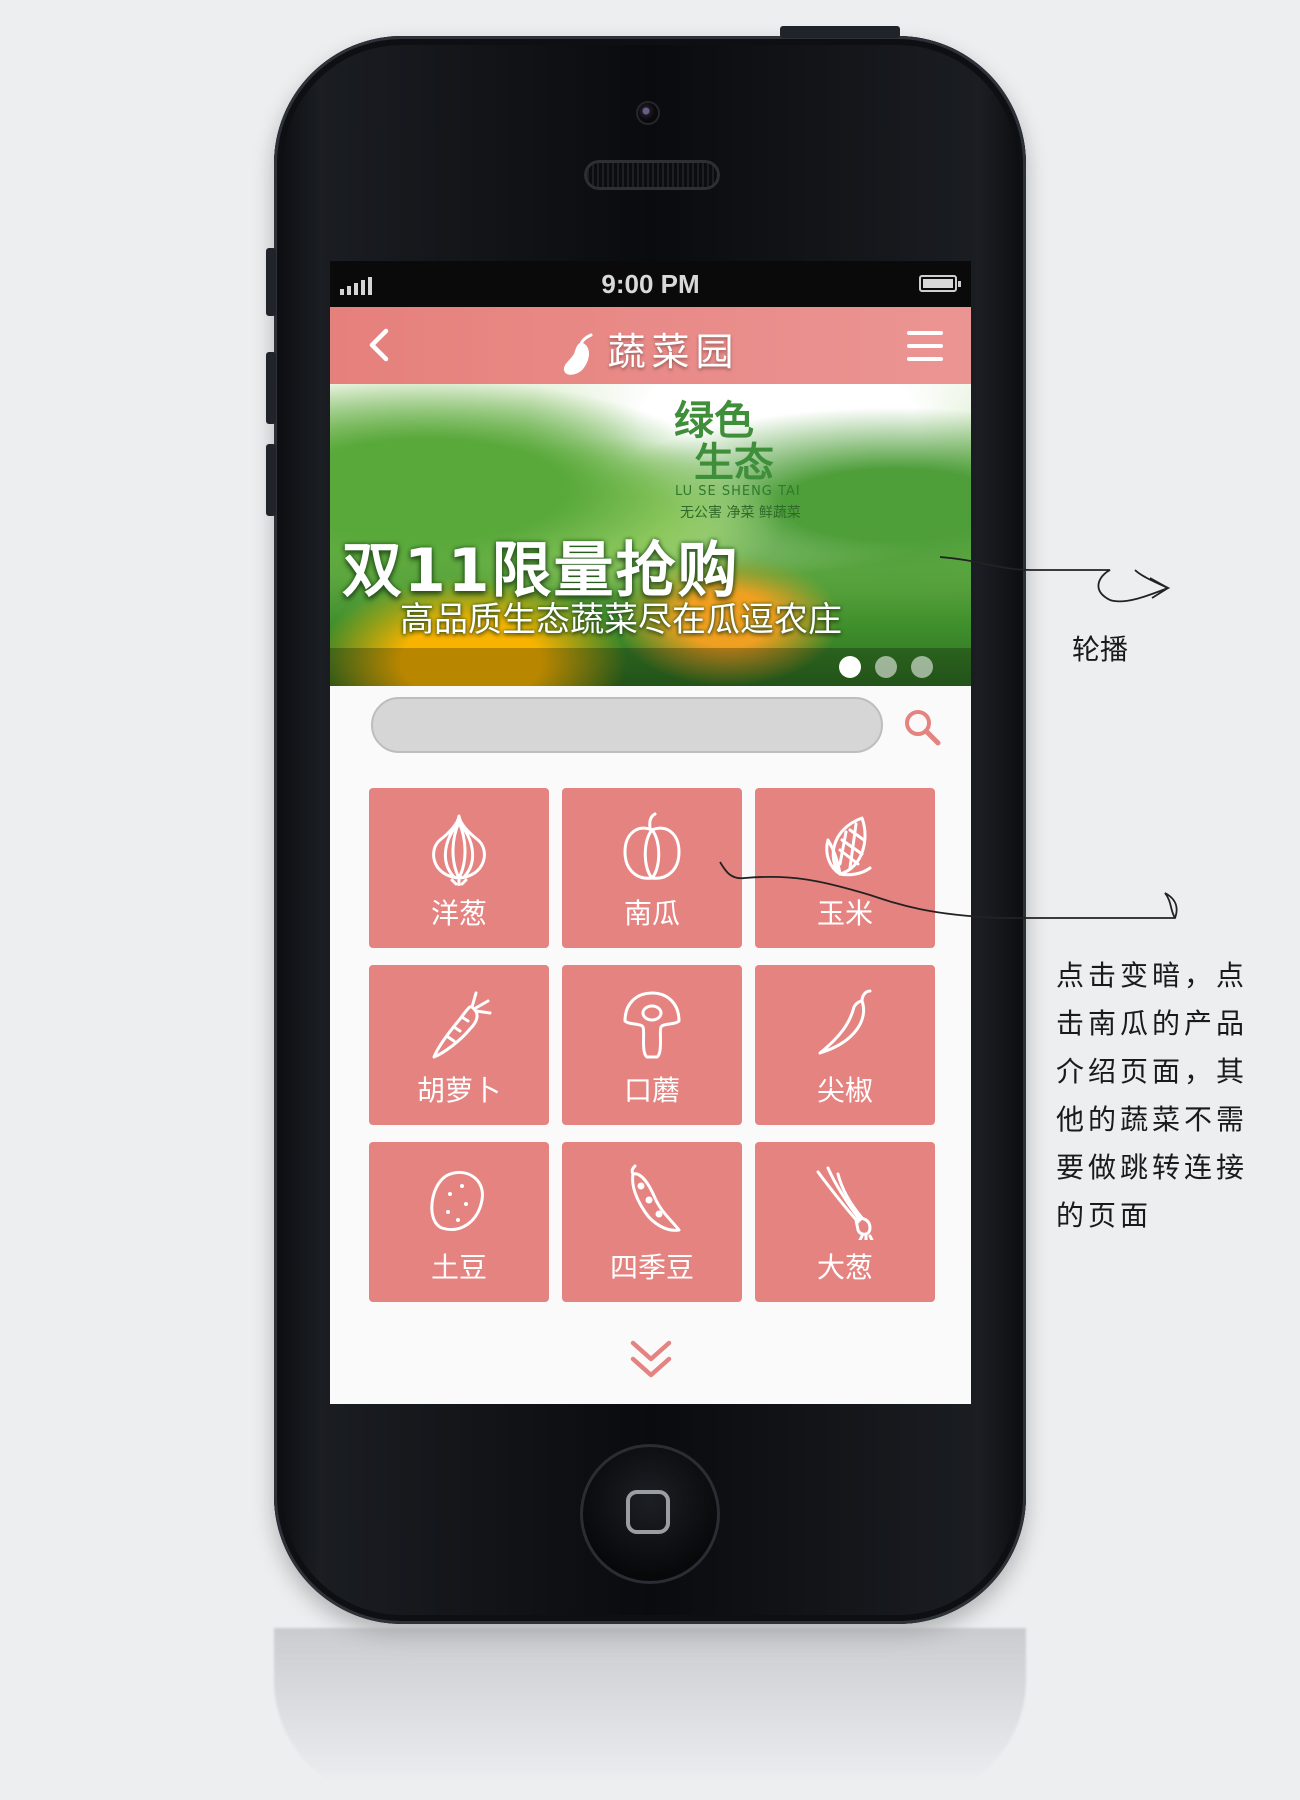  What do you see at coordinates (459, 1025) in the screenshot?
I see `carrot-icon` at bounding box center [459, 1025].